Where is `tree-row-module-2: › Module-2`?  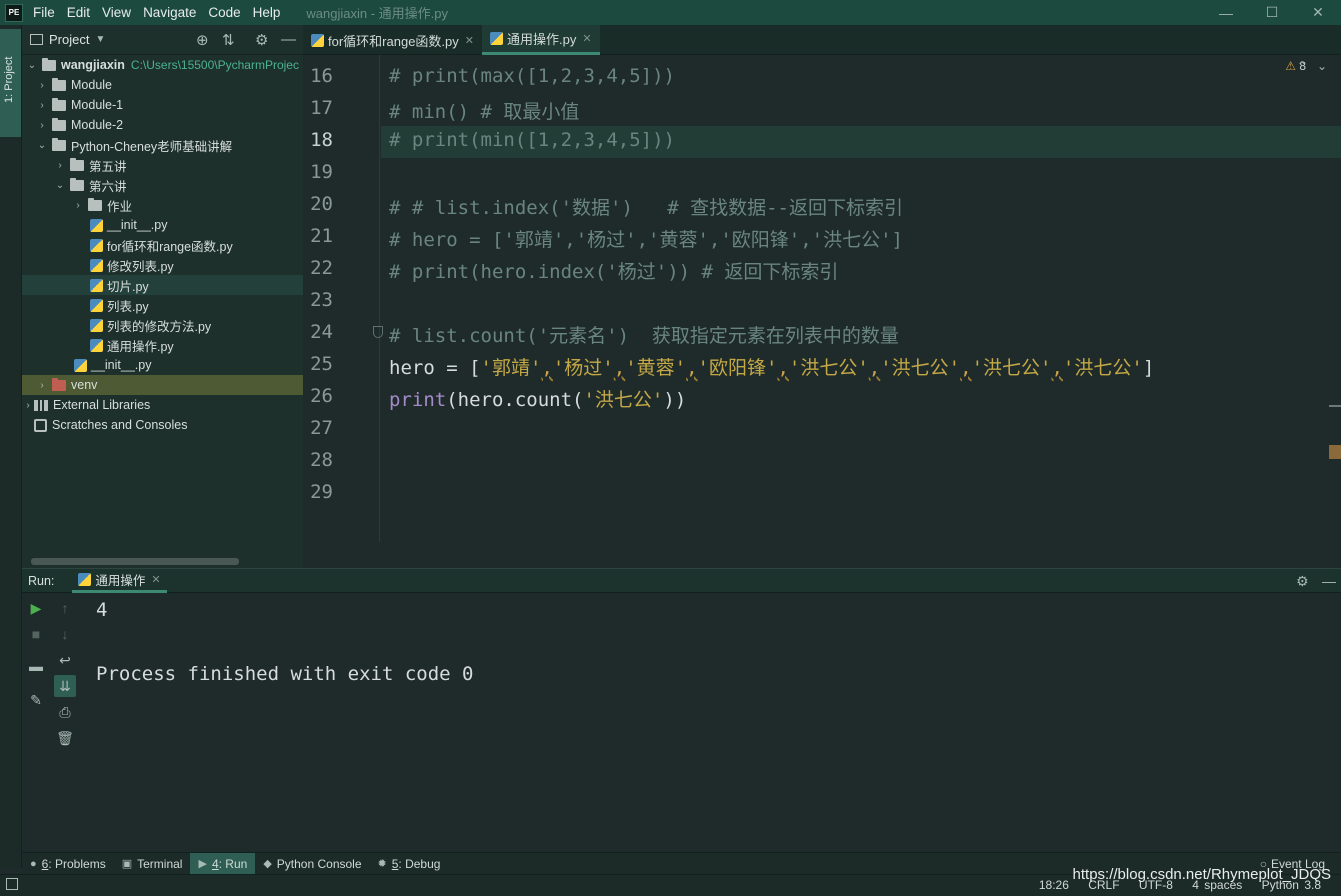 tree-row-module-2: › Module-2 is located at coordinates (162, 125).